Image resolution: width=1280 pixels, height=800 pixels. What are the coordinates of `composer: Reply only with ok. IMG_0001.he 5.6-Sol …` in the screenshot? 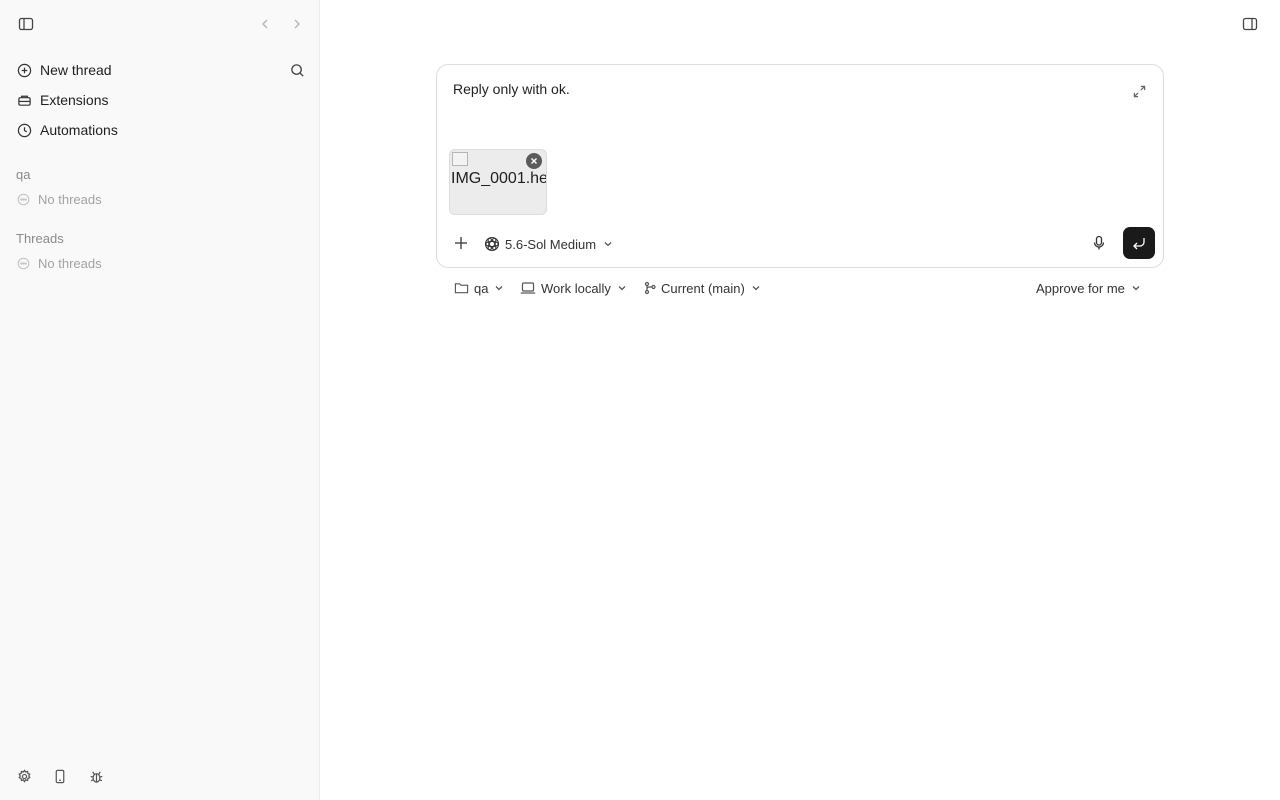 It's located at (800, 166).